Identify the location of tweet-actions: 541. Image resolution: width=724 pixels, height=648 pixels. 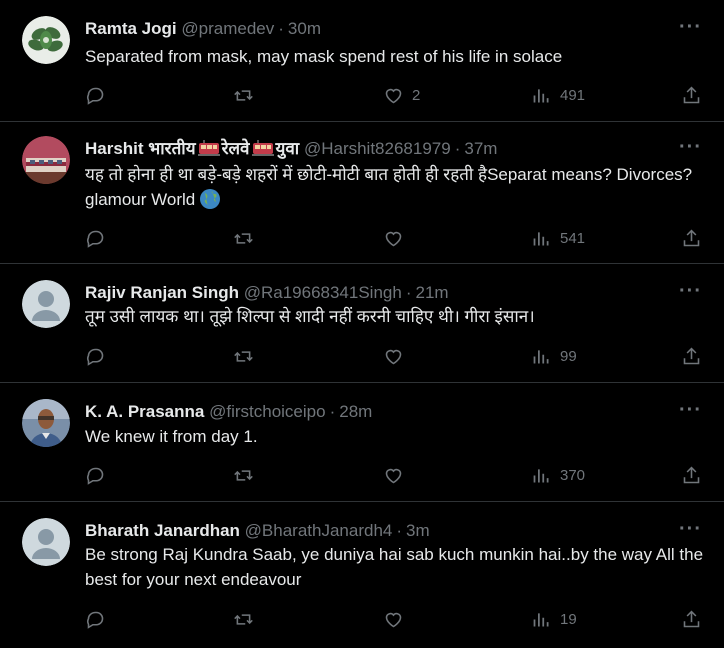
(395, 238).